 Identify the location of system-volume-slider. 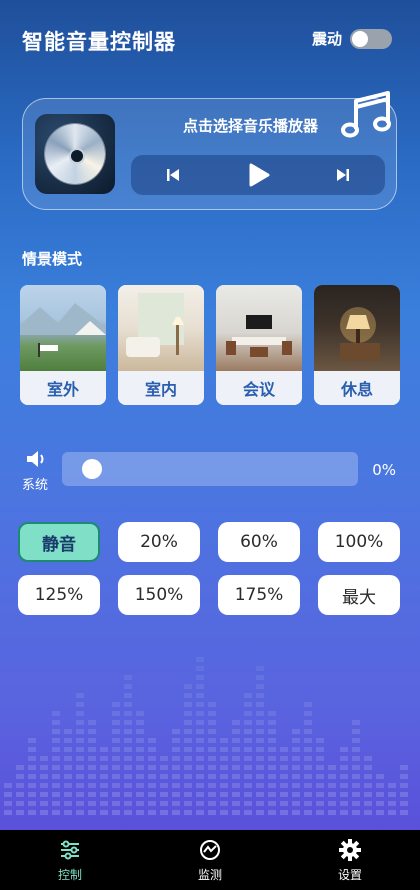
(210, 469).